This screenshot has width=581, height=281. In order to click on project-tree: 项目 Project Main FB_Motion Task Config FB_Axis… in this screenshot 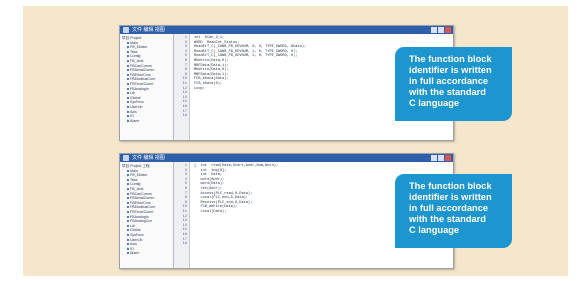, I will do `click(147, 87)`.